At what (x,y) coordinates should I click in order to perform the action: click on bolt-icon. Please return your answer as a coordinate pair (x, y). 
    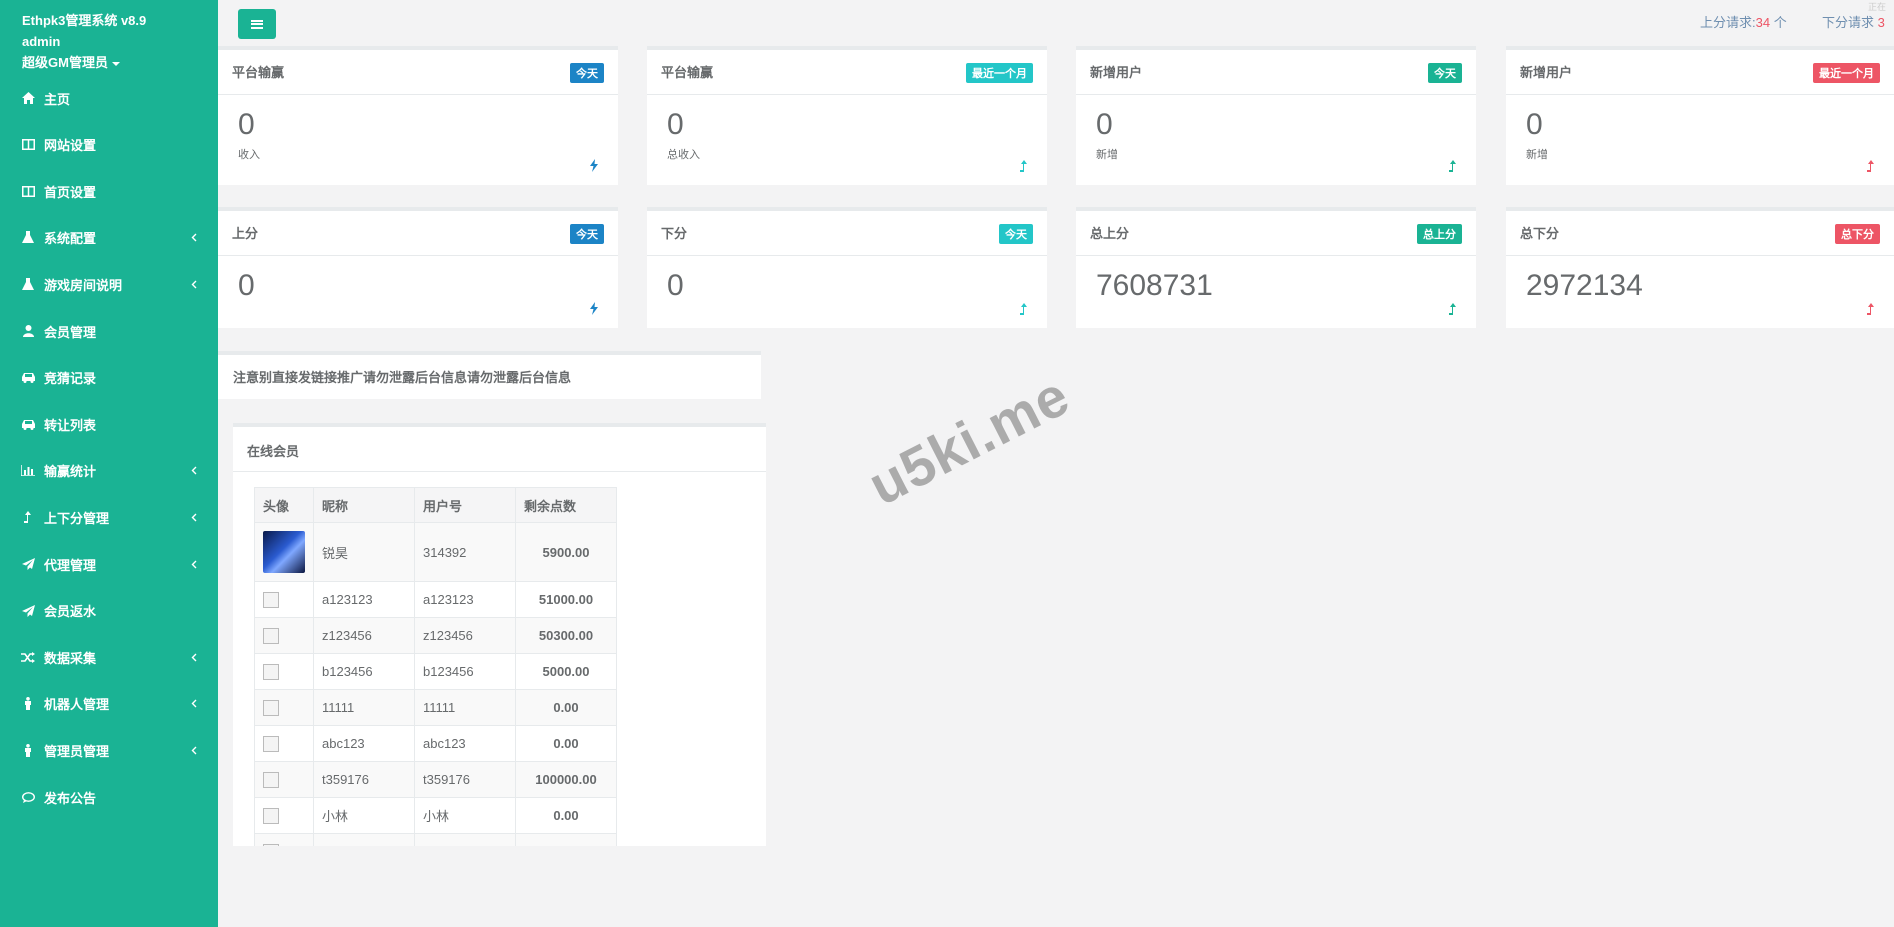
    Looking at the image, I should click on (595, 166).